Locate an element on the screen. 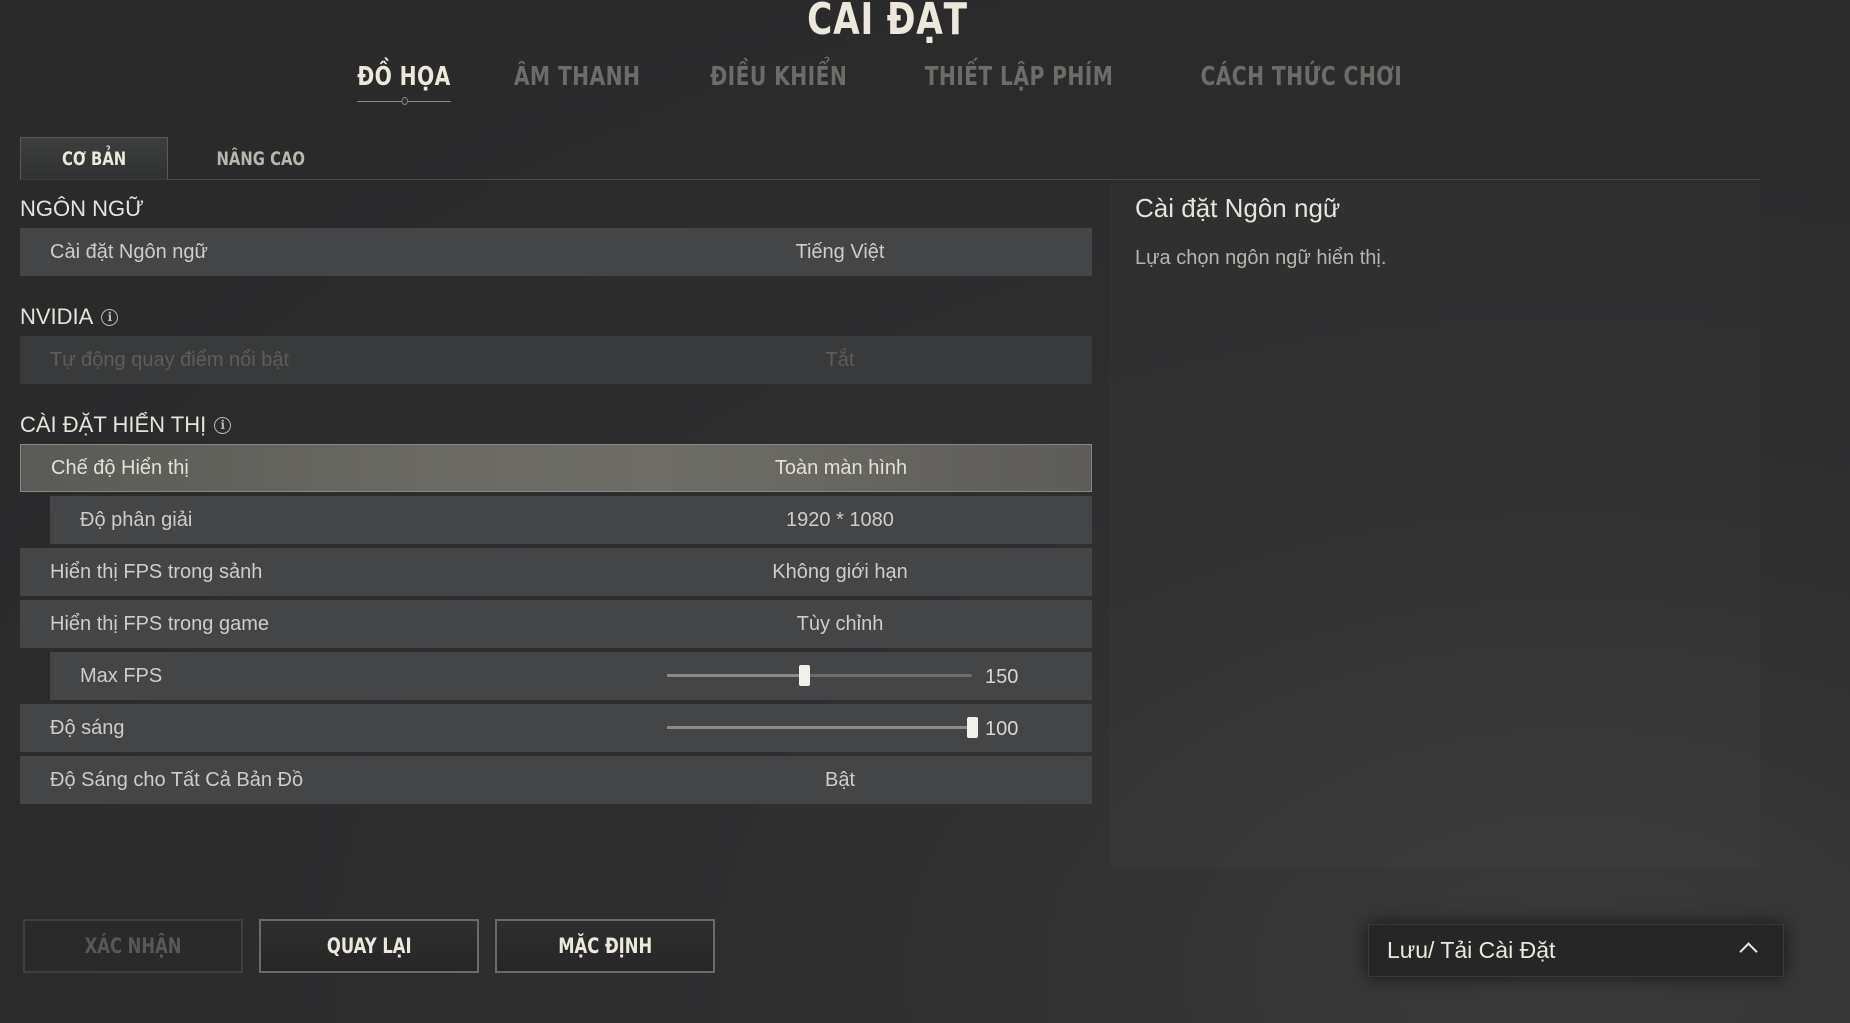 The width and height of the screenshot is (1850, 1023). setting-row-fps-ingame: Hiển thị FPS trong game Tùy chỉnh is located at coordinates (556, 624).